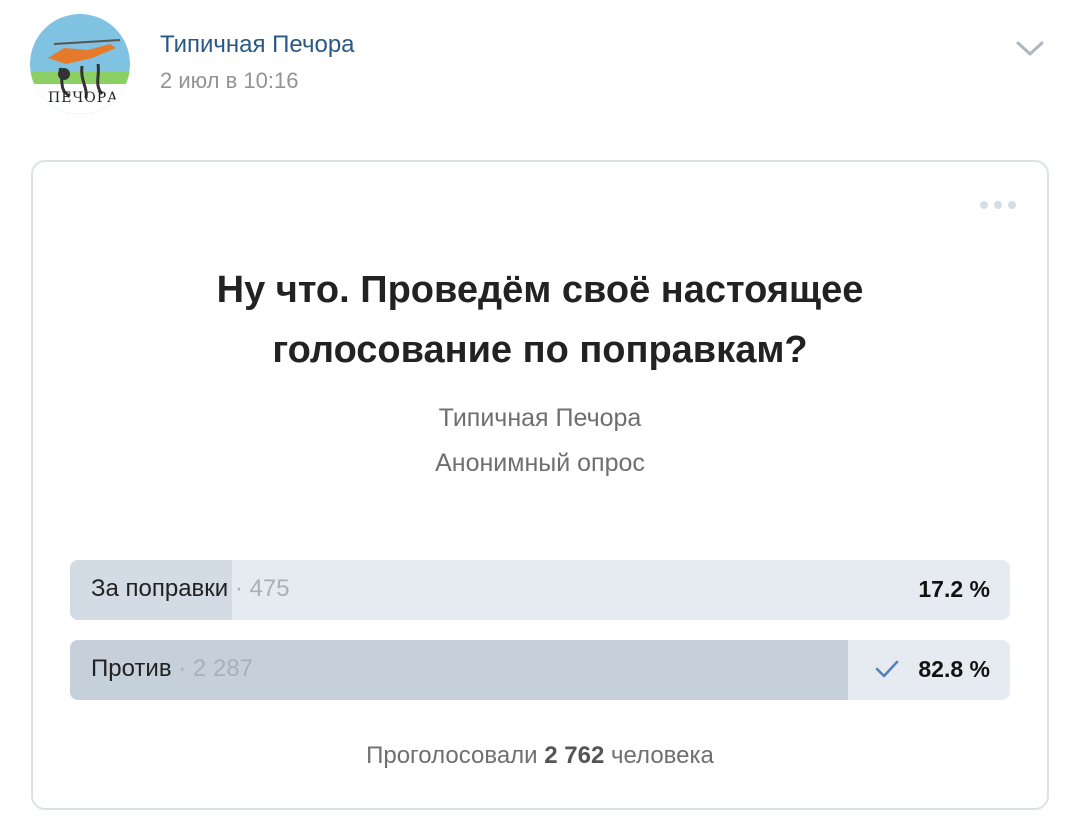  What do you see at coordinates (998, 205) in the screenshot?
I see `more-dots-icon` at bounding box center [998, 205].